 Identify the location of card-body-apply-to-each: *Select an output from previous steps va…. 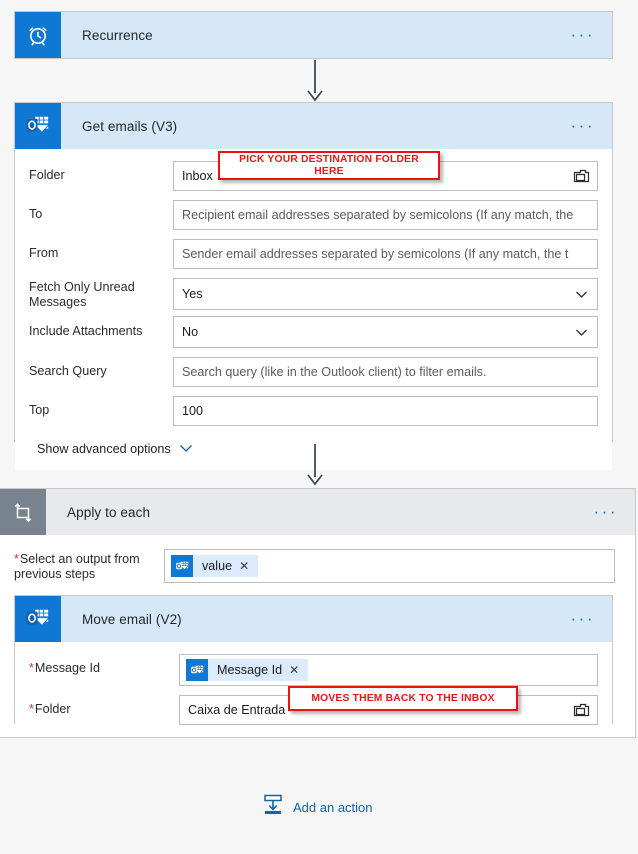
(317, 559).